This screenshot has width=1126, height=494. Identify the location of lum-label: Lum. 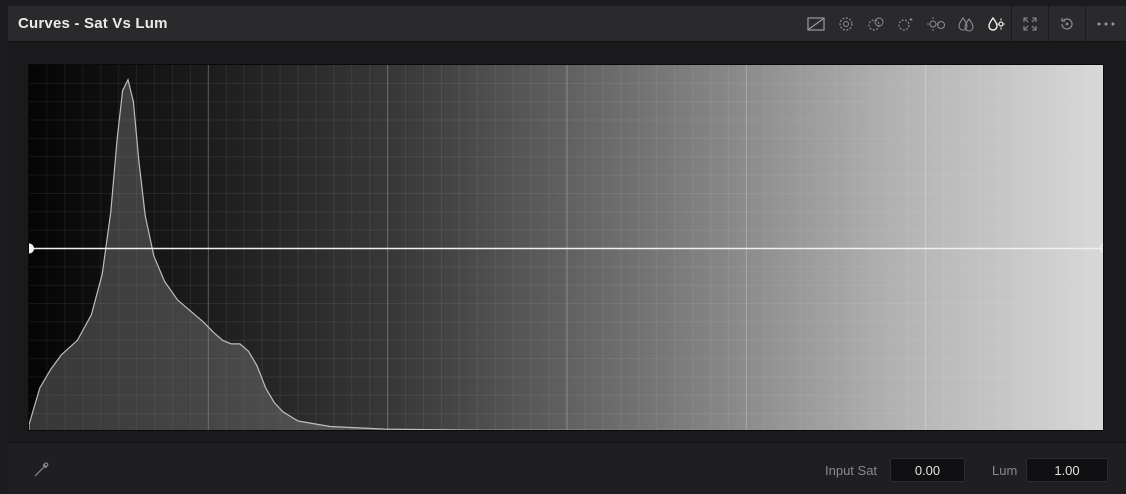
(1005, 470).